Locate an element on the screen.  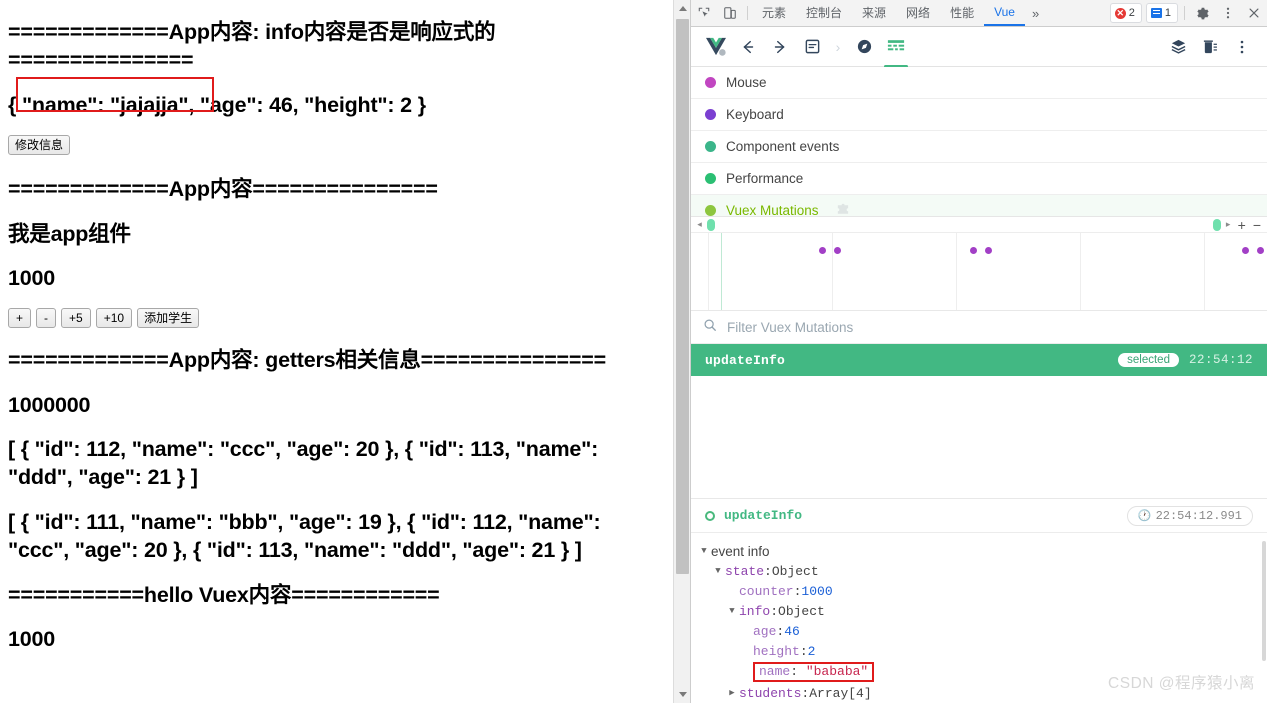
message-count-badge: 1 is located at coordinates (1161, 13).